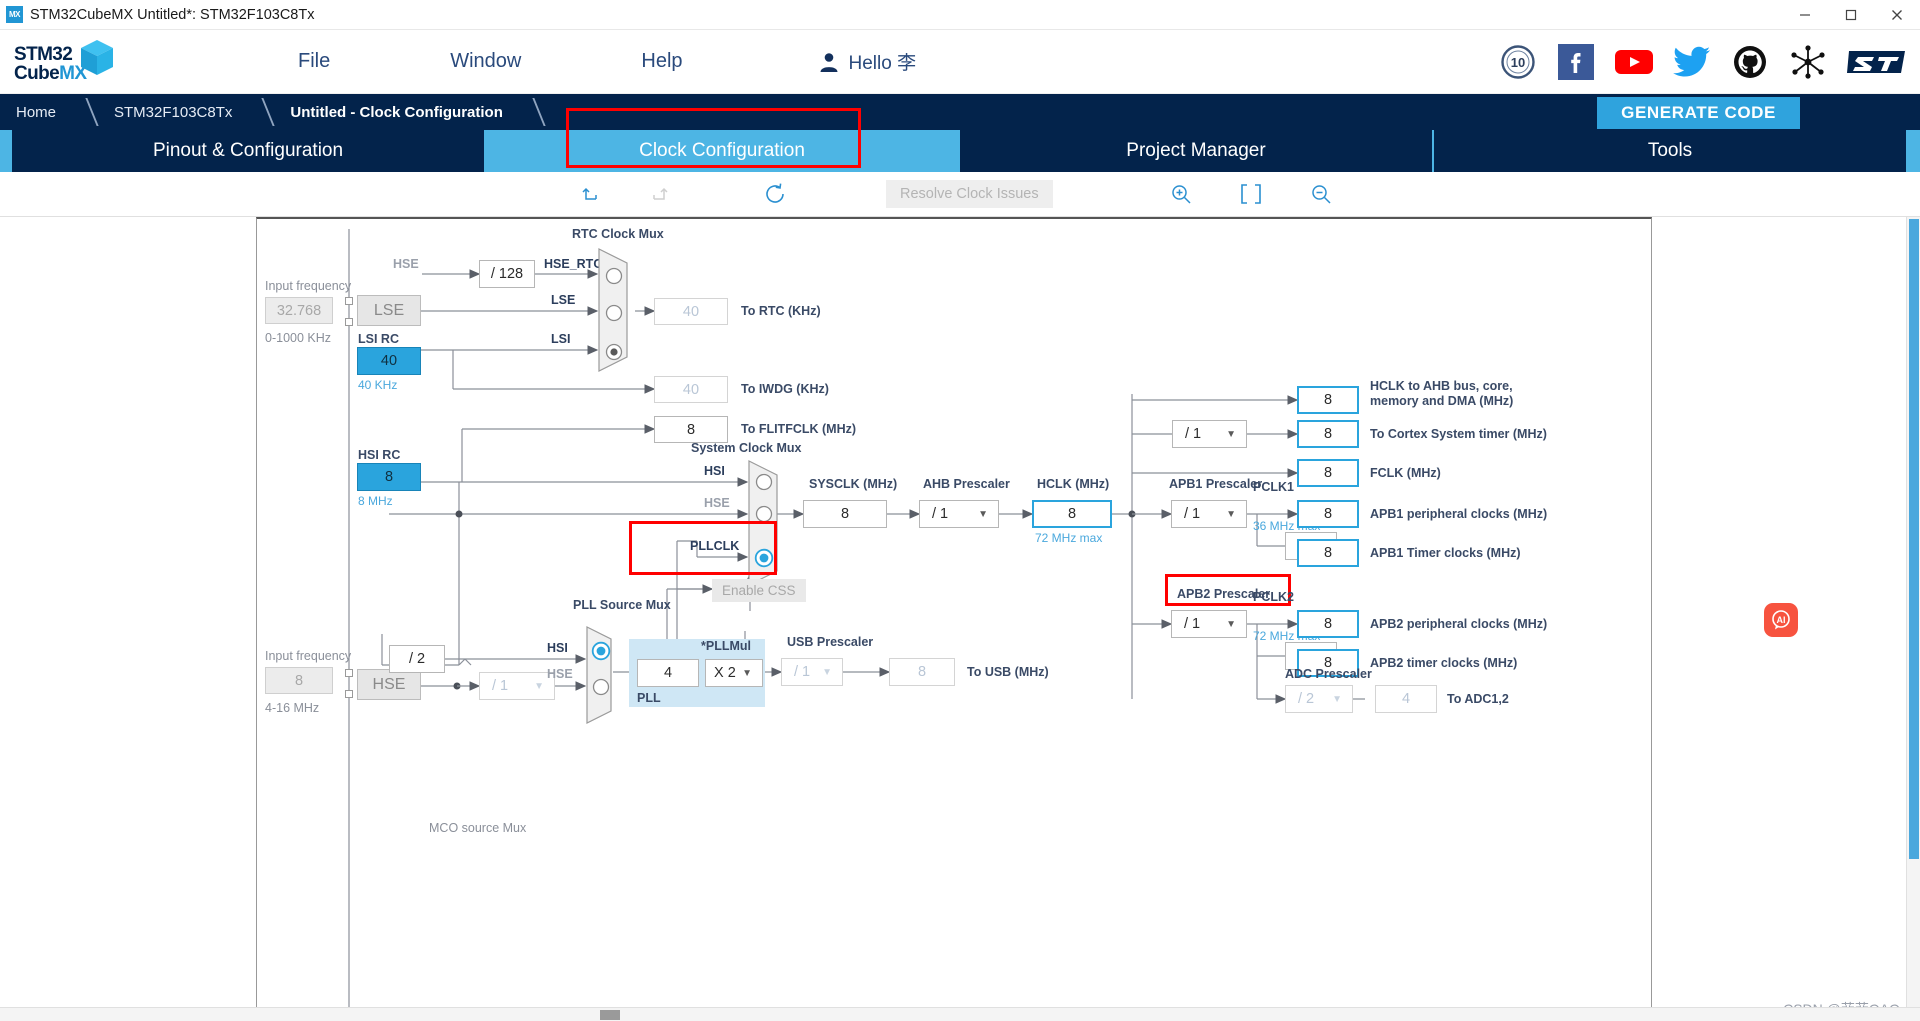 This screenshot has height=1021, width=1920. I want to click on close-button, so click(1897, 15).